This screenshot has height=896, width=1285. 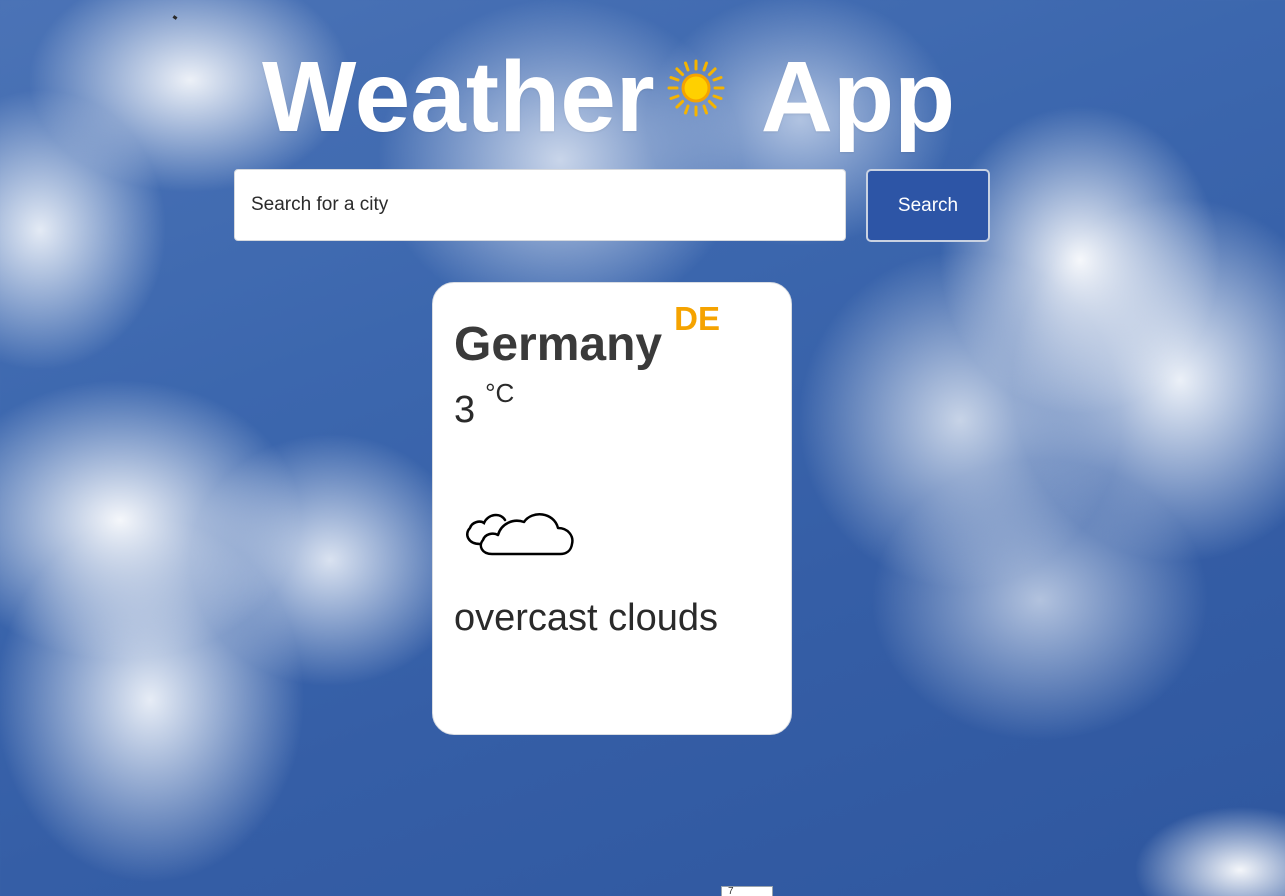 What do you see at coordinates (465, 410) in the screenshot?
I see `temperature-value: 3` at bounding box center [465, 410].